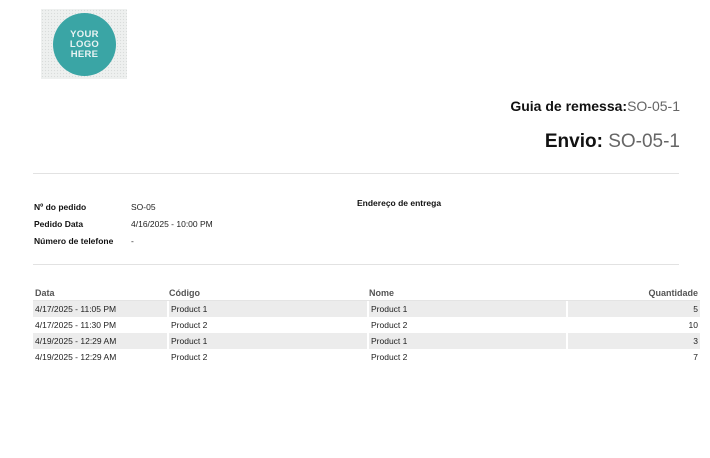  Describe the element at coordinates (644, 141) in the screenshot. I see `shipment-number: SO-05-1` at that location.